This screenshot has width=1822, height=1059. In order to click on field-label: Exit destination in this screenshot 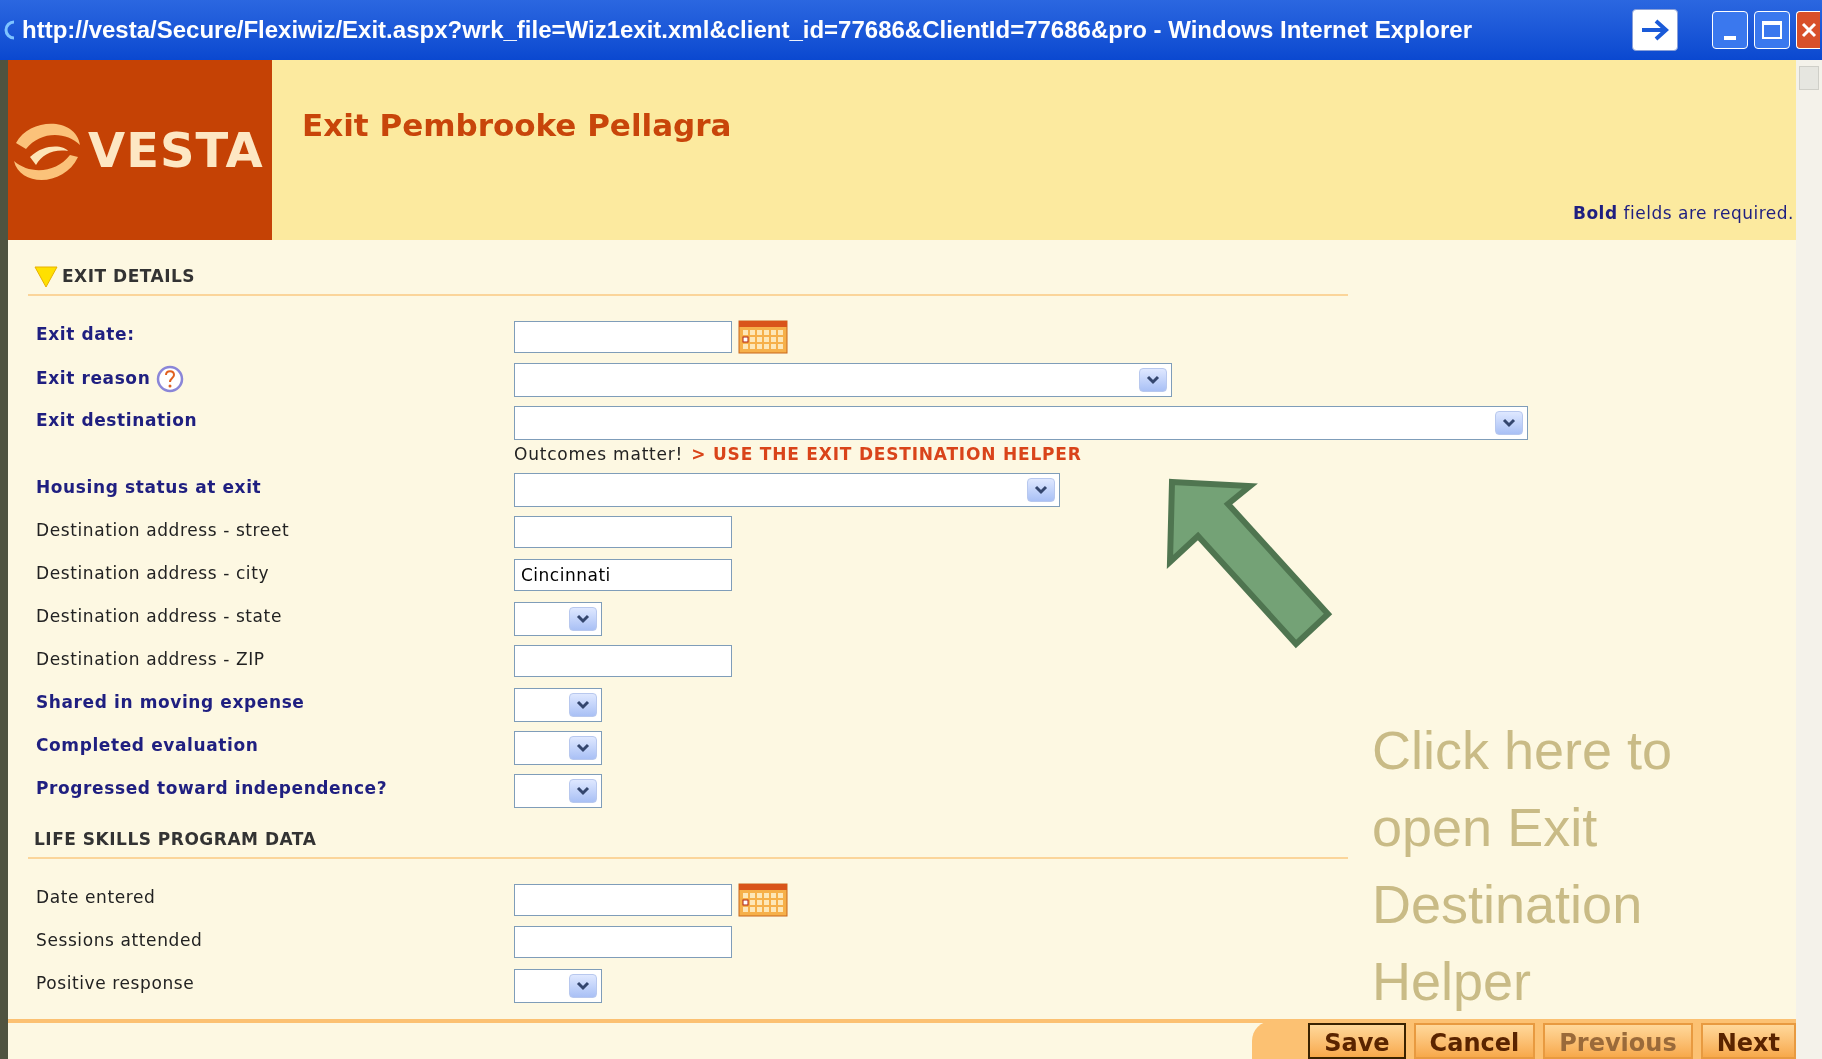, I will do `click(117, 420)`.